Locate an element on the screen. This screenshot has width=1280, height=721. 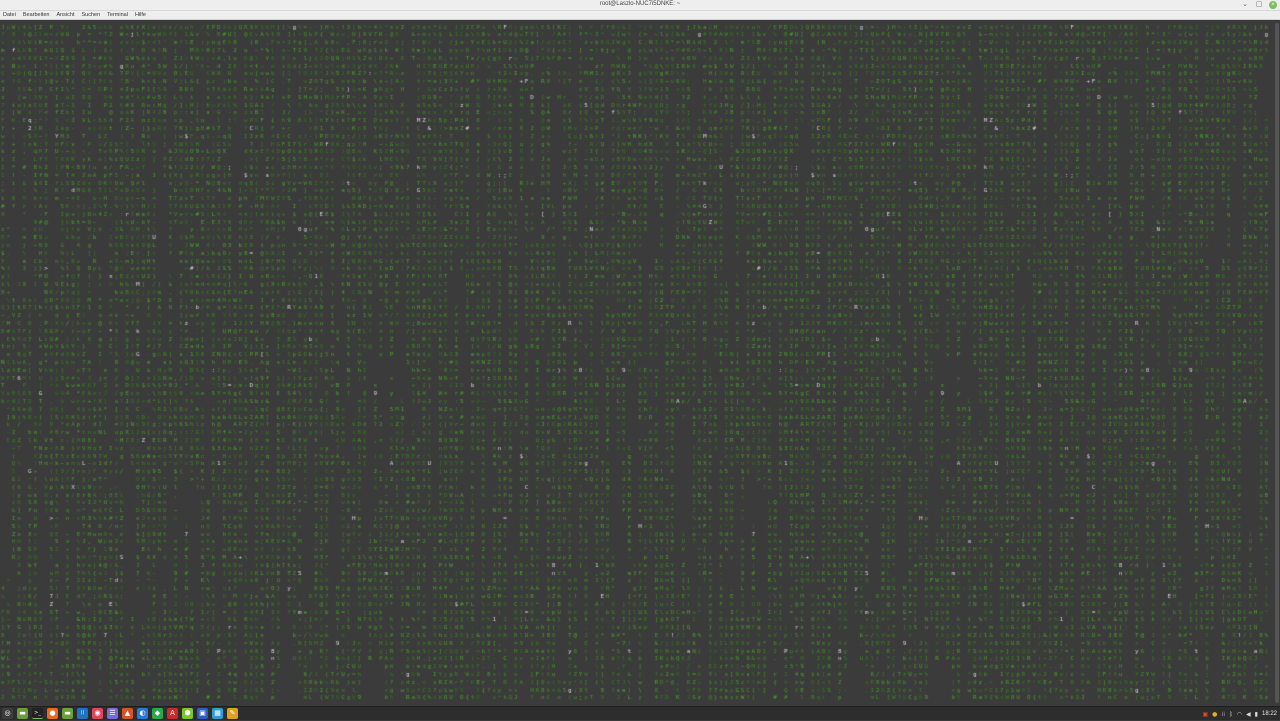
minimize-button: ⌄ is located at coordinates (1245, 5).